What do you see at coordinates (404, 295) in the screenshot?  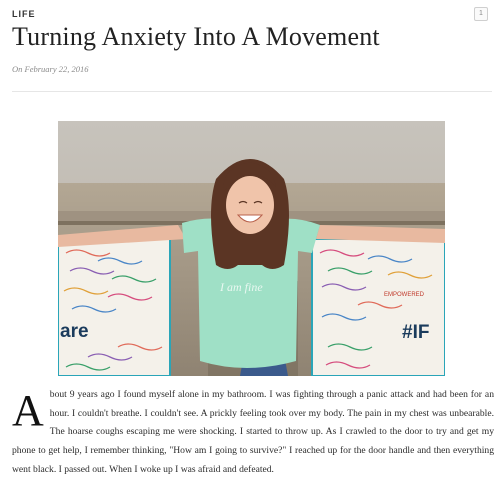 I see `right-poster-tag: EMPOWERED` at bounding box center [404, 295].